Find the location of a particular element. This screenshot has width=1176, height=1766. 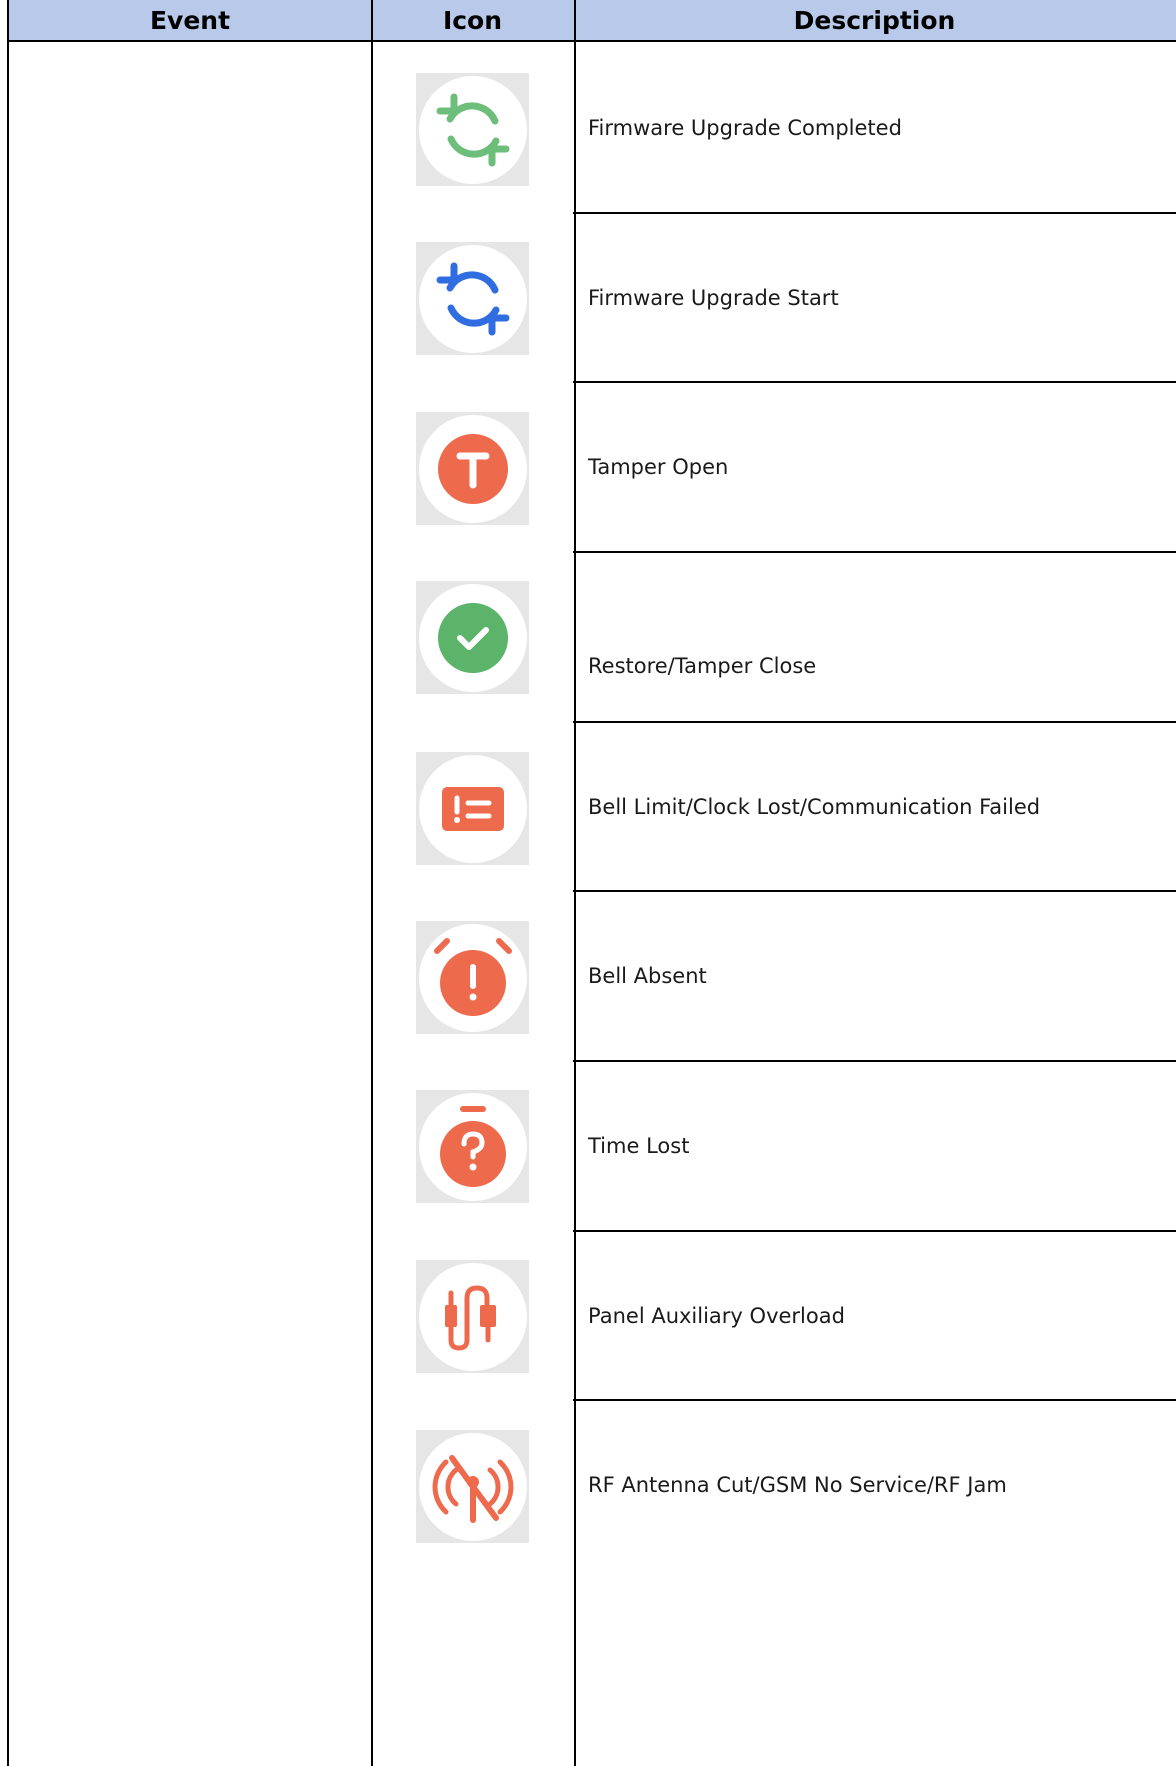

description-cell: RF Antenna Cut/GSM No Service/RF Jam is located at coordinates (797, 1485).